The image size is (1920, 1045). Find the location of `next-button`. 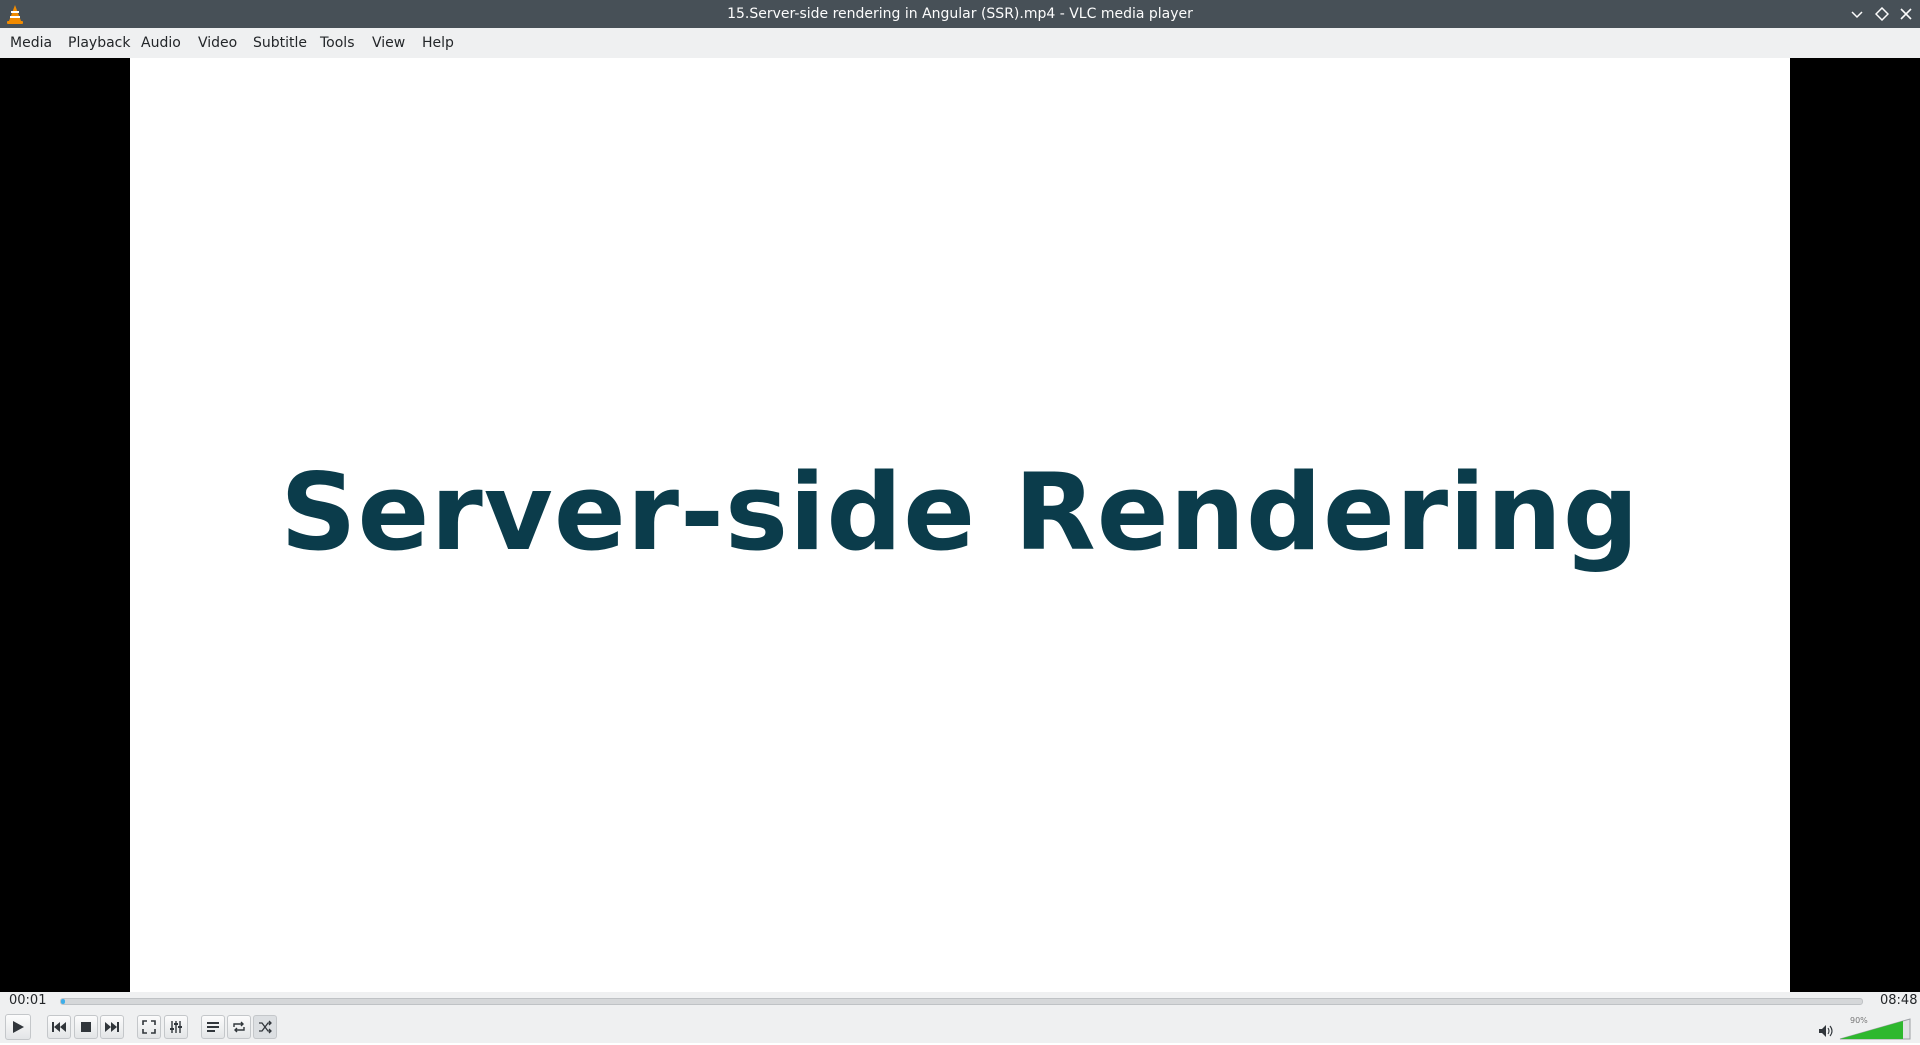

next-button is located at coordinates (112, 1027).